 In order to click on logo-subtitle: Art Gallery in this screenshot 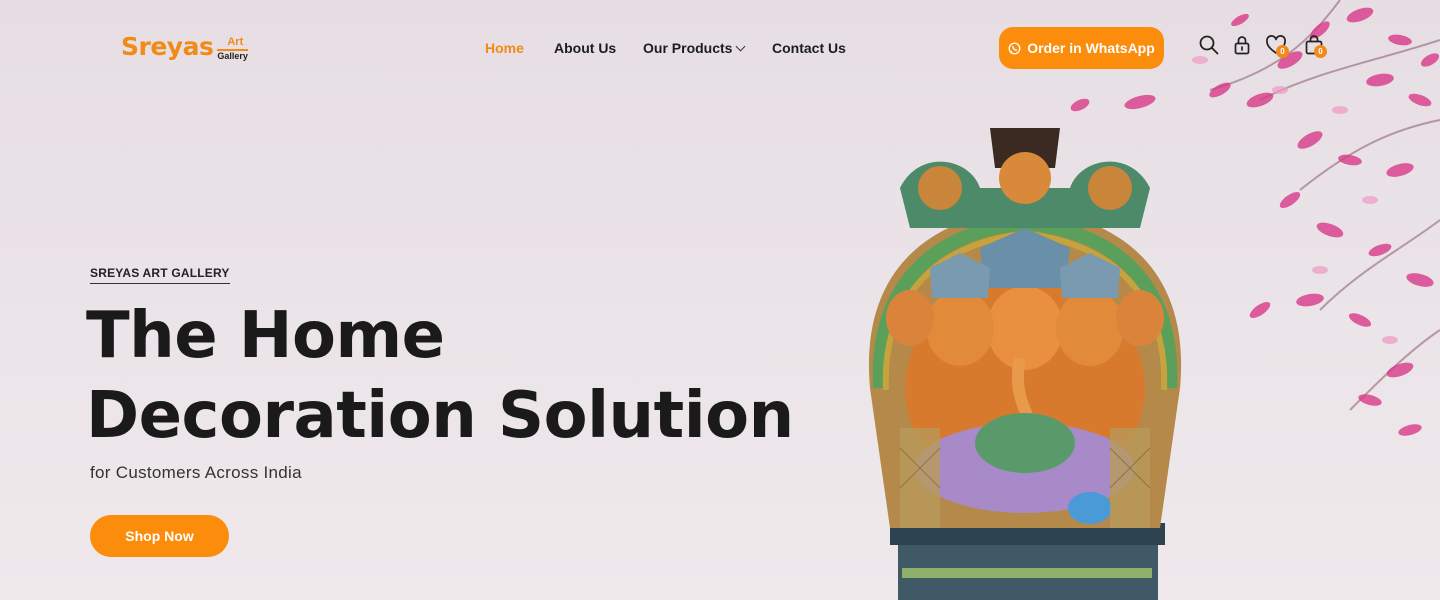, I will do `click(232, 49)`.